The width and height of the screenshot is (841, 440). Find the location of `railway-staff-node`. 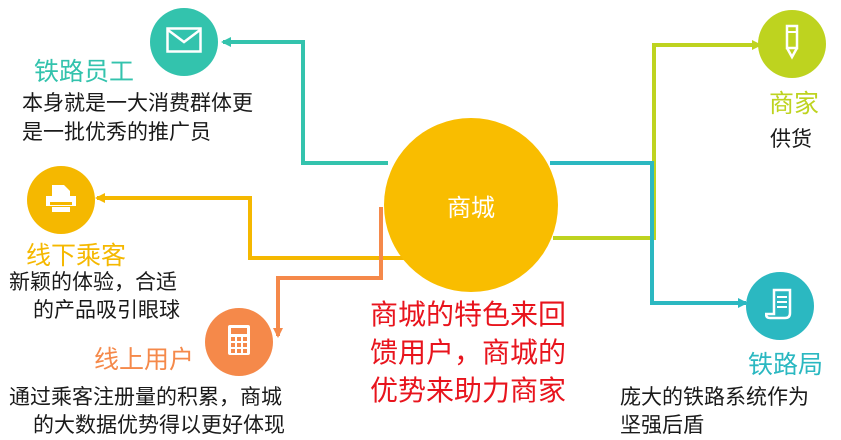

railway-staff-node is located at coordinates (184, 42).